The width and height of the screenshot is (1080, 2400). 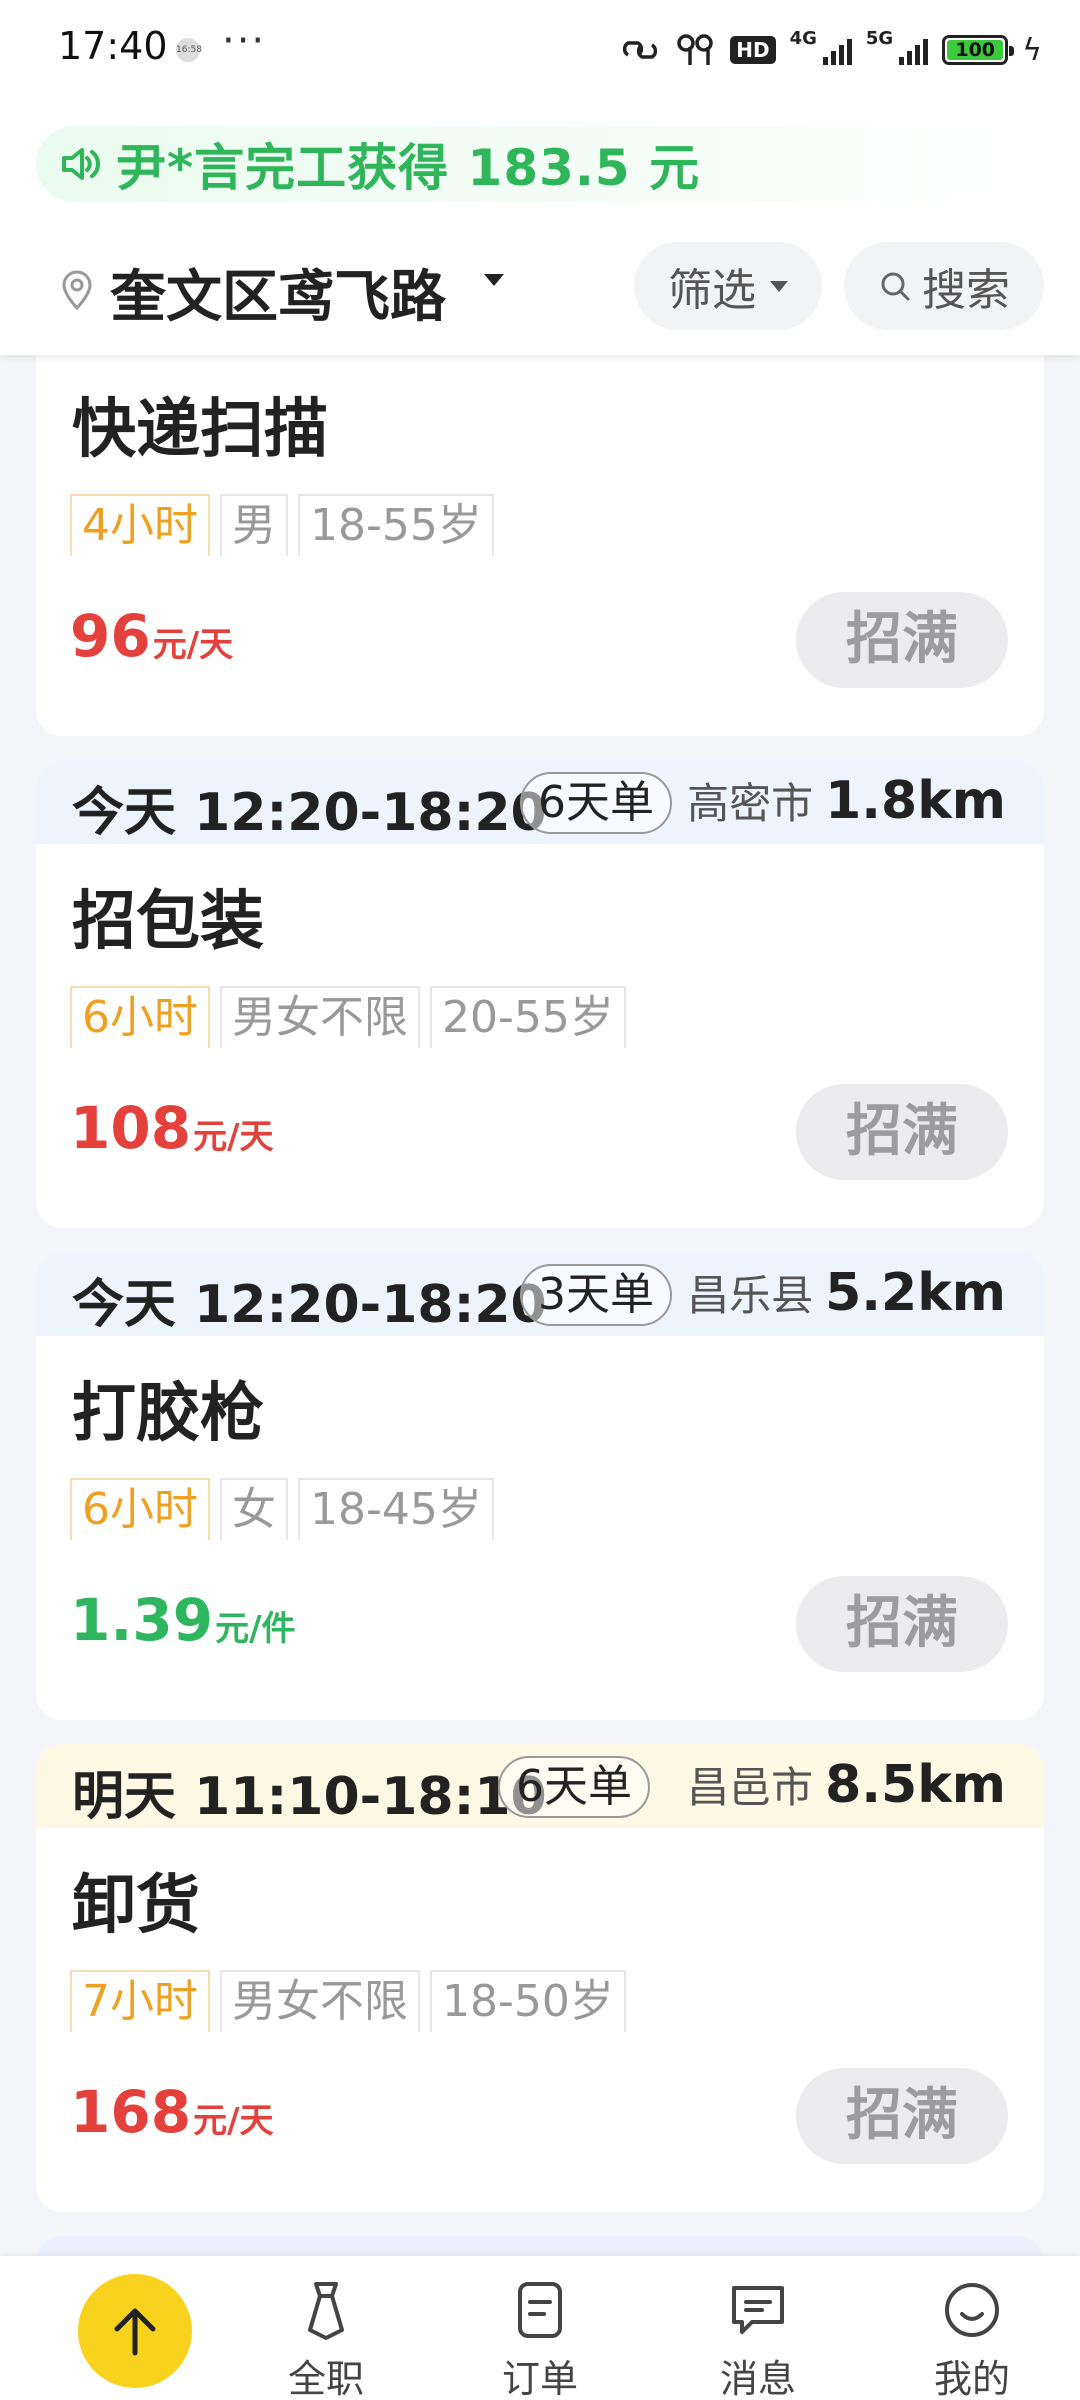 I want to click on search-icon, so click(x=895, y=286).